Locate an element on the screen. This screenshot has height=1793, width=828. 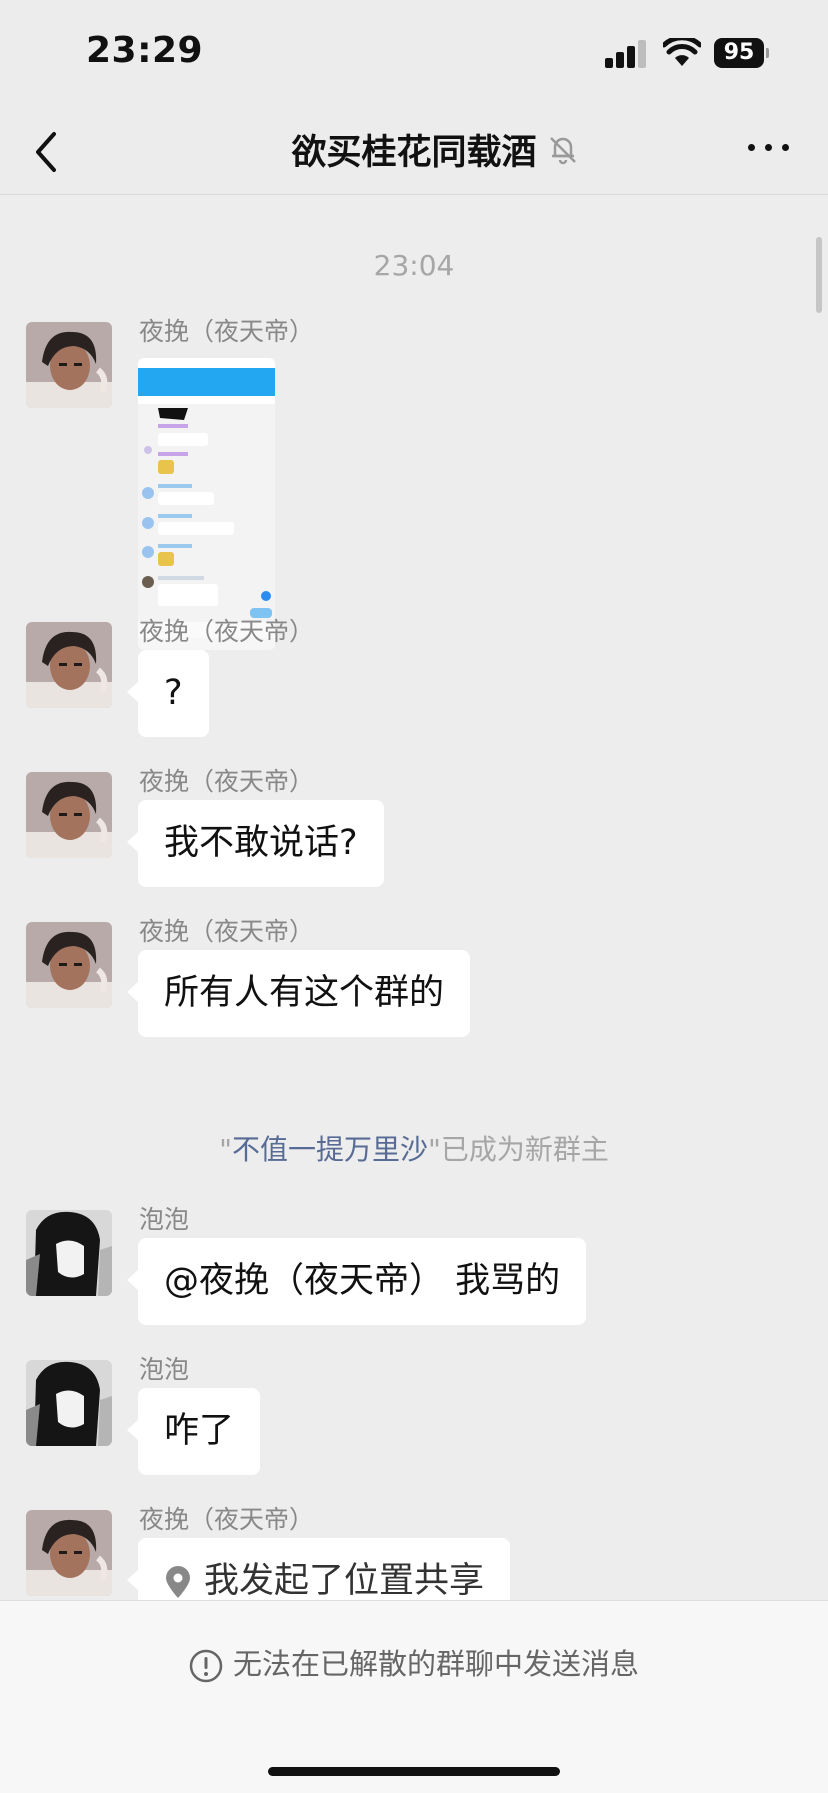
chat-title: 欲买桂花同载酒 is located at coordinates (414, 153).